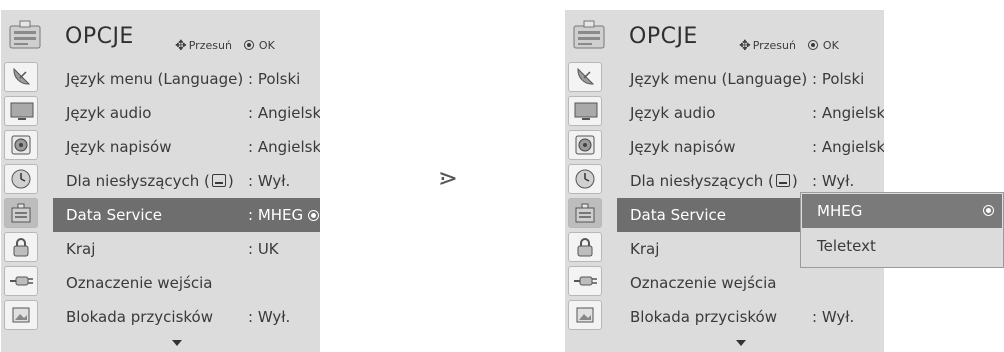 The height and width of the screenshot is (352, 1004). I want to click on data-service-dropdown: MHEG Teletext, so click(902, 230).